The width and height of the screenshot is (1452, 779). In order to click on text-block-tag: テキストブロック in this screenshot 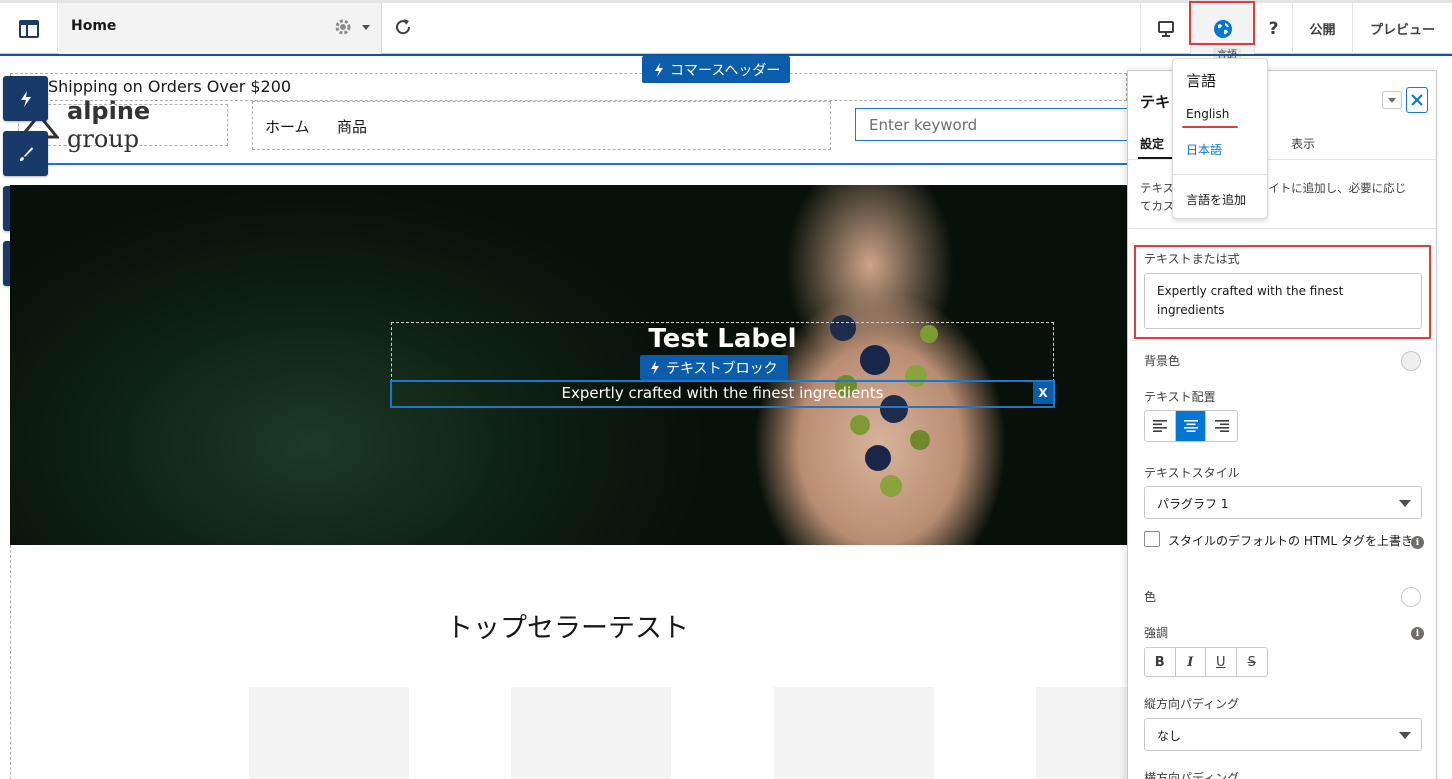, I will do `click(714, 367)`.